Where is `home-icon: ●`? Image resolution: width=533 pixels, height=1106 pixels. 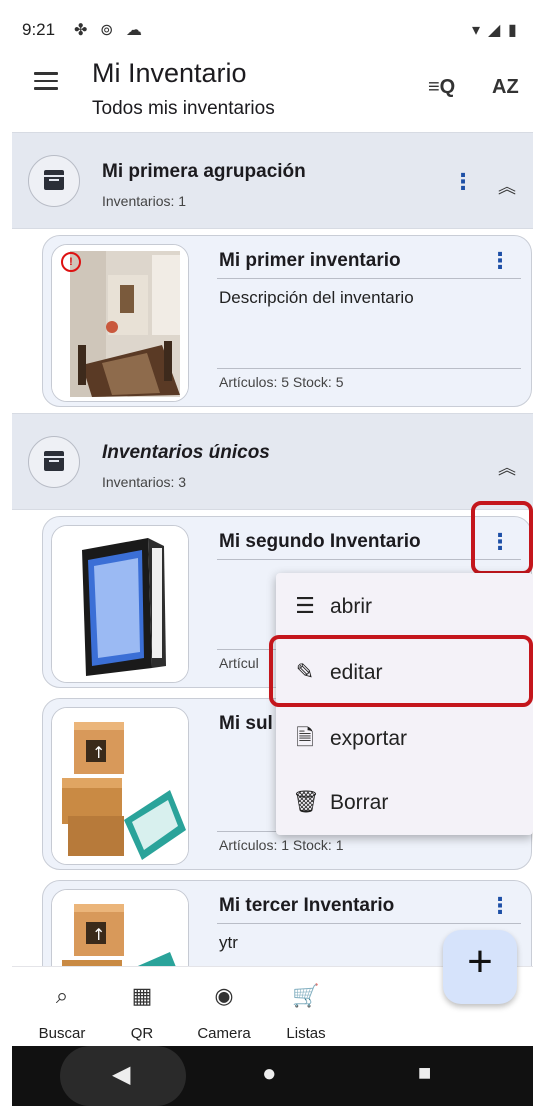
home-icon: ● is located at coordinates (269, 1074).